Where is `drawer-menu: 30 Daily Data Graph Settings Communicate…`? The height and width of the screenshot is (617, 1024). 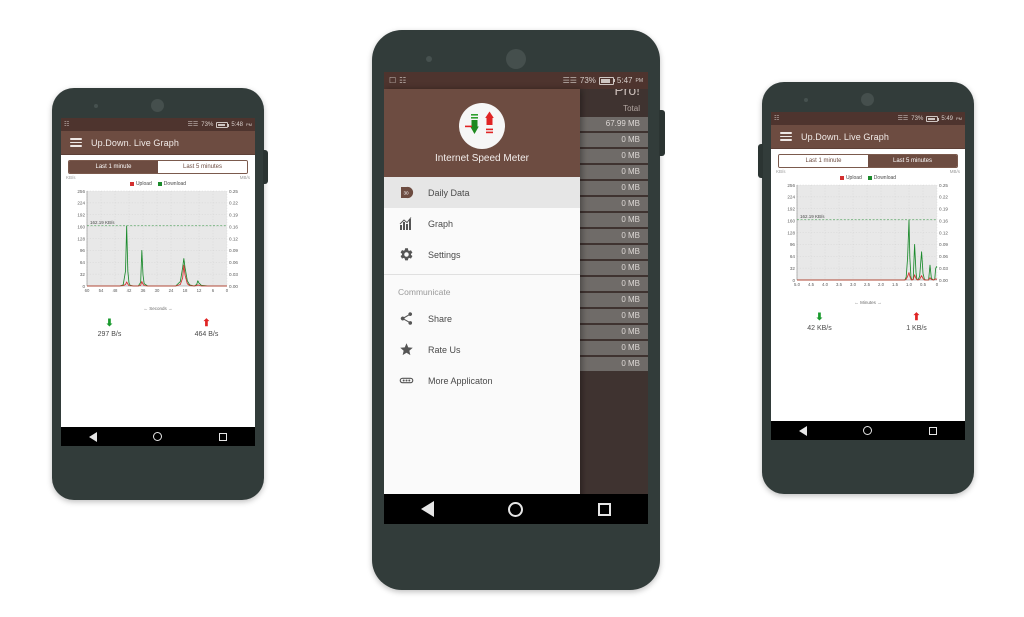 drawer-menu: 30 Daily Data Graph Settings Communicate… is located at coordinates (482, 350).